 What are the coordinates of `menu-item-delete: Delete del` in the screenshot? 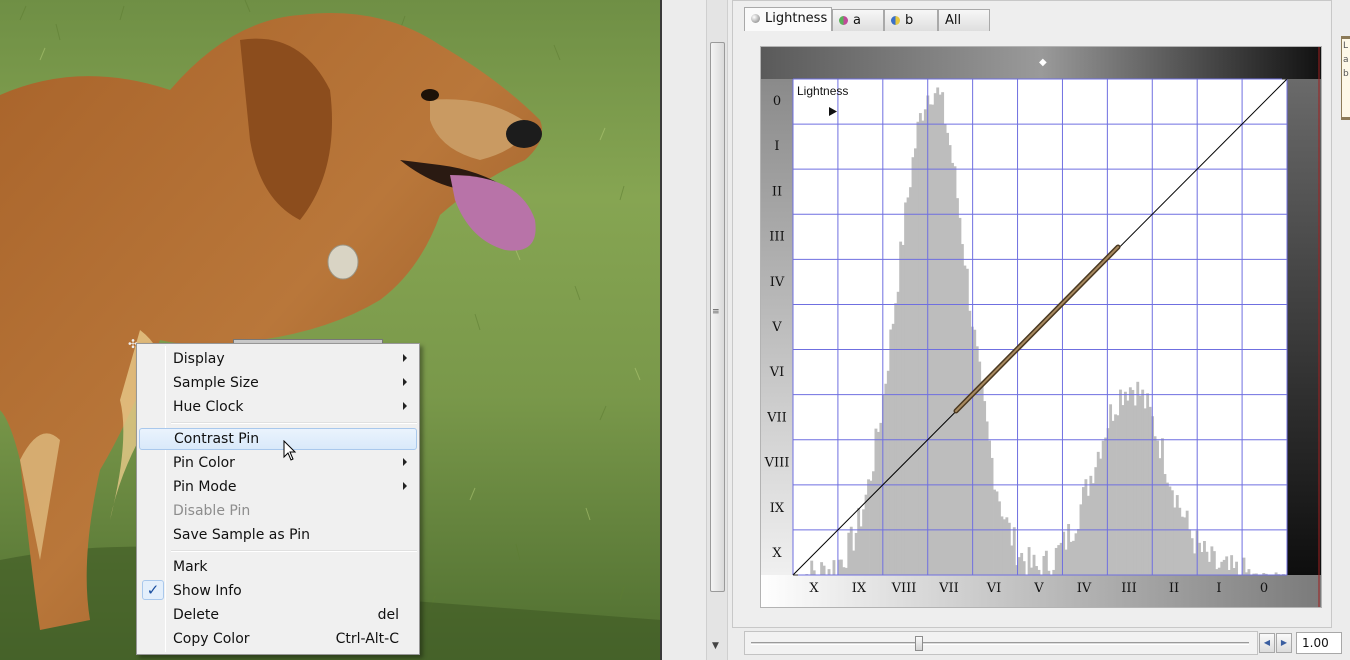 It's located at (278, 615).